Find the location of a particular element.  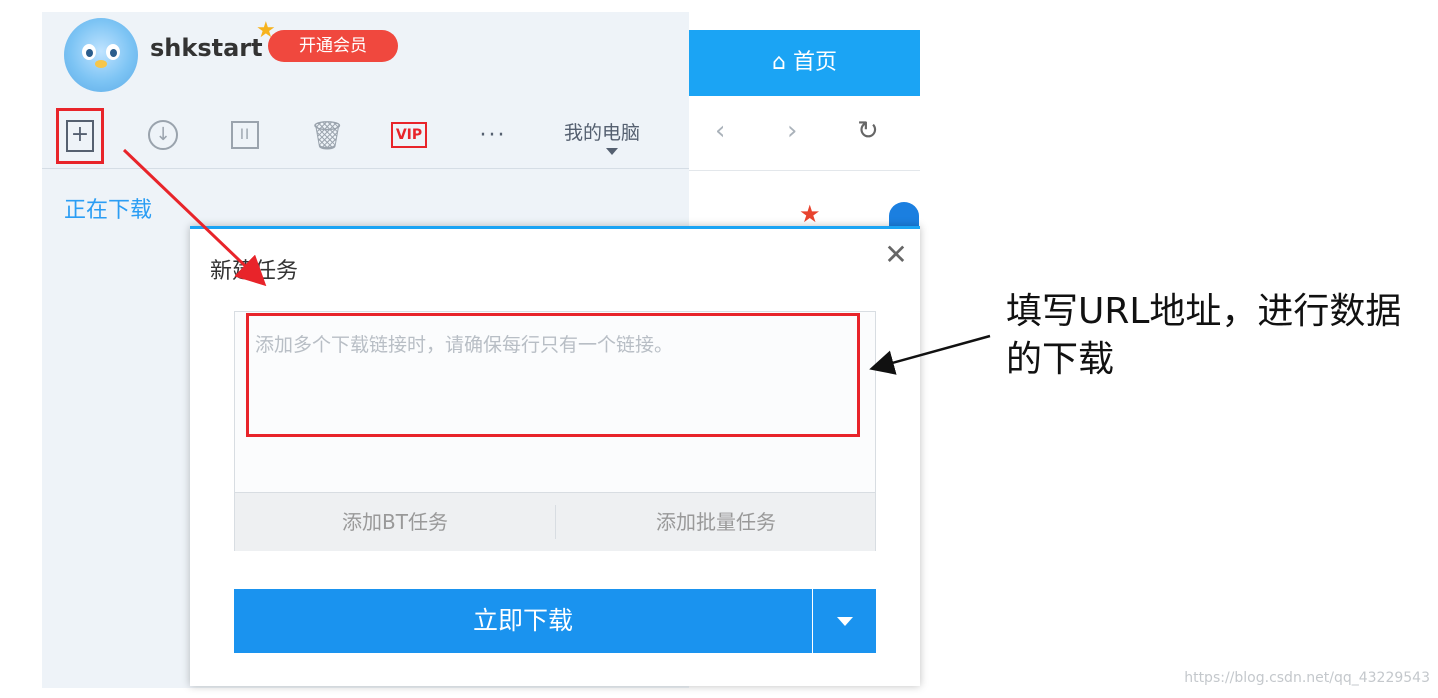

close-icon: ✕ is located at coordinates (896, 255).